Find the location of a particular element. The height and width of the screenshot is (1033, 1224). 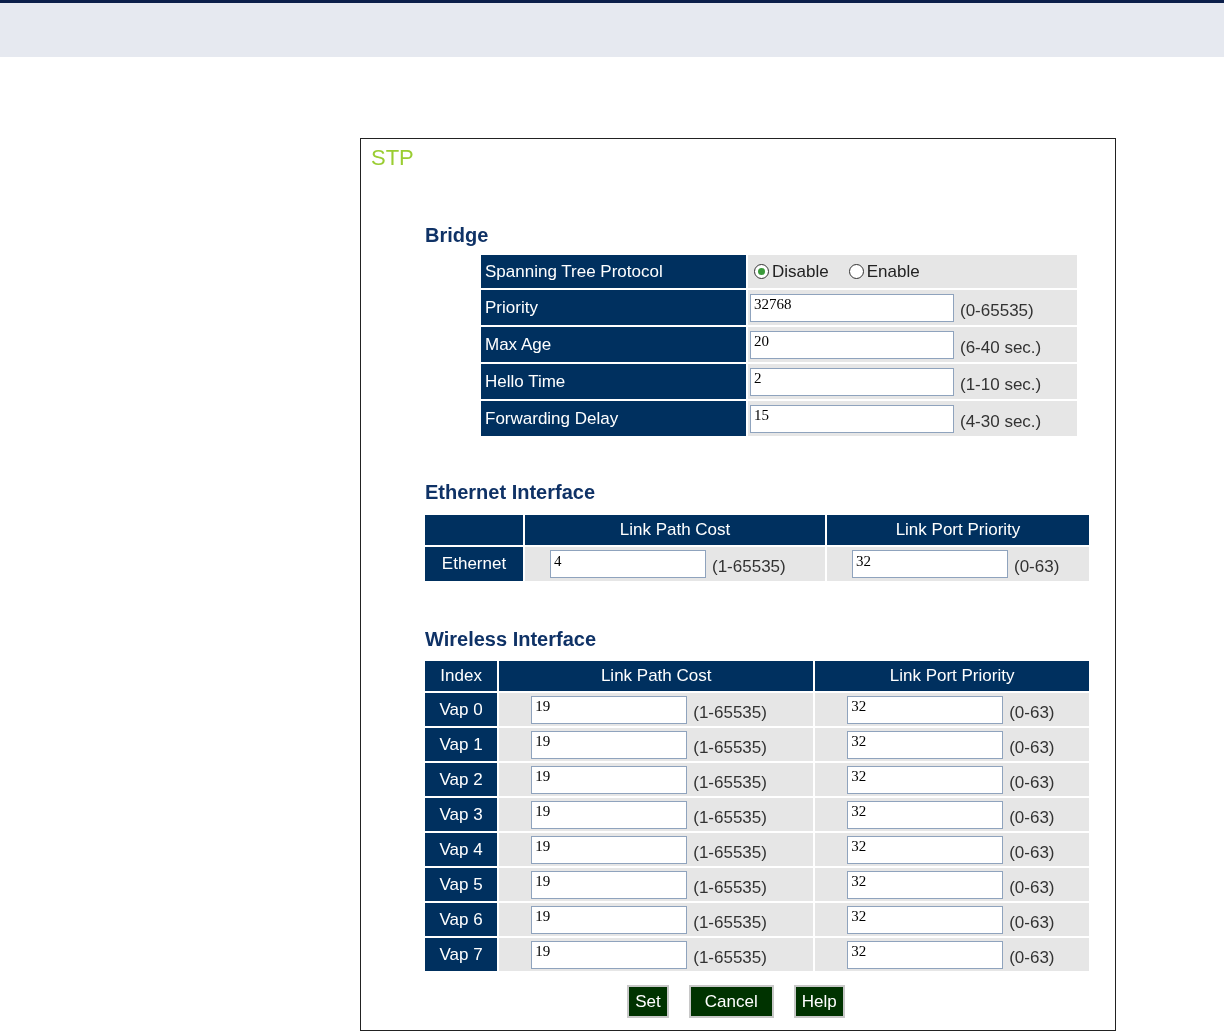

field-label: Spanning Tree Protocol is located at coordinates (613, 271).